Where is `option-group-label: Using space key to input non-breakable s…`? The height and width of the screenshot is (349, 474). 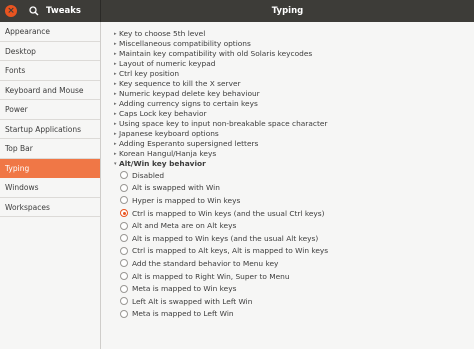
option-group-label: Using space key to input non-breakable s… is located at coordinates (223, 123).